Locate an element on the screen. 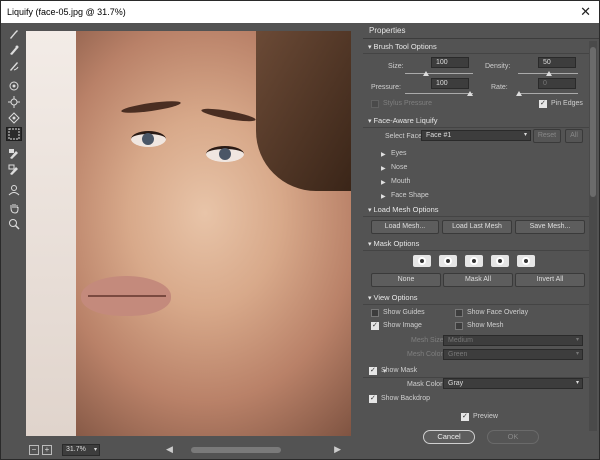  mesh-color-dropdown: Green ▾ is located at coordinates (513, 354).